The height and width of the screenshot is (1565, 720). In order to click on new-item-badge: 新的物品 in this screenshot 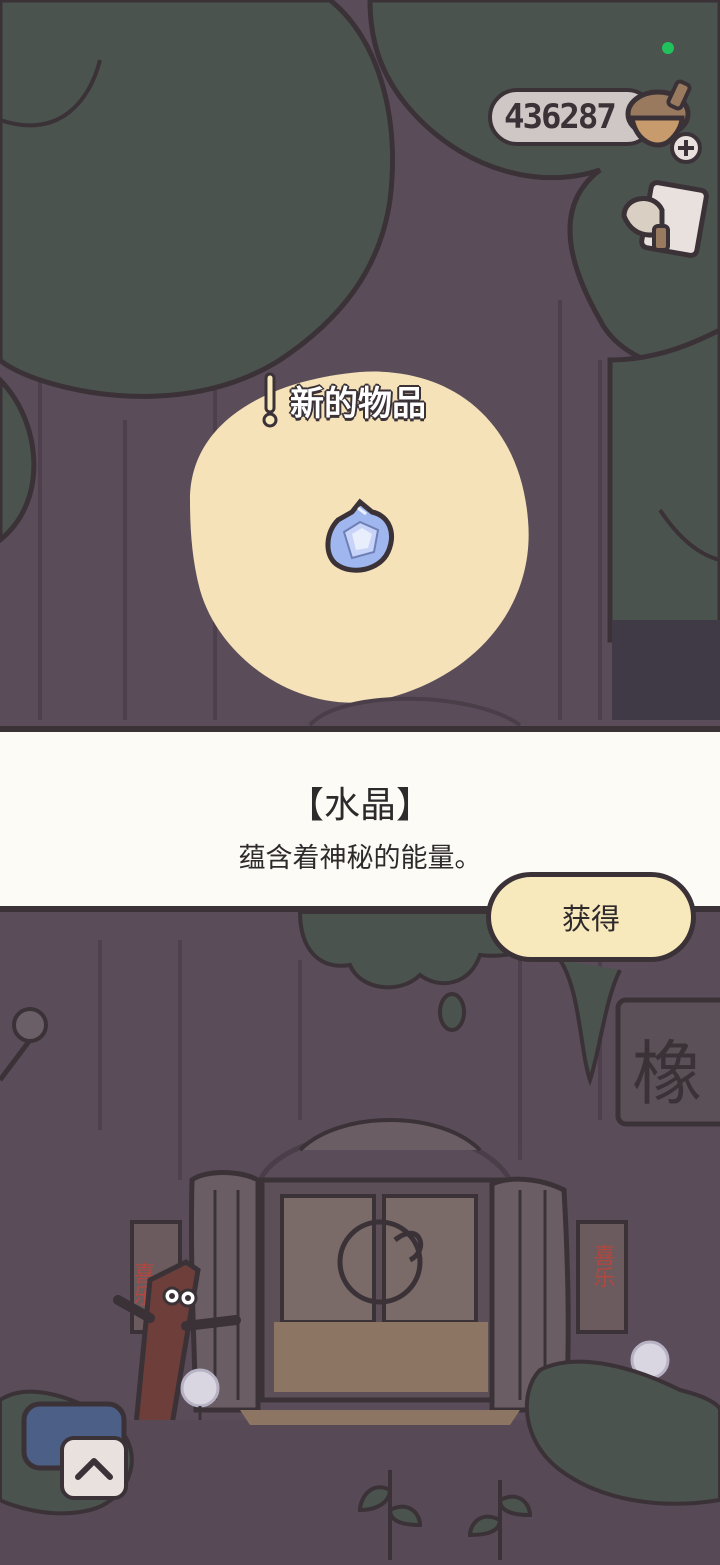, I will do `click(342, 400)`.